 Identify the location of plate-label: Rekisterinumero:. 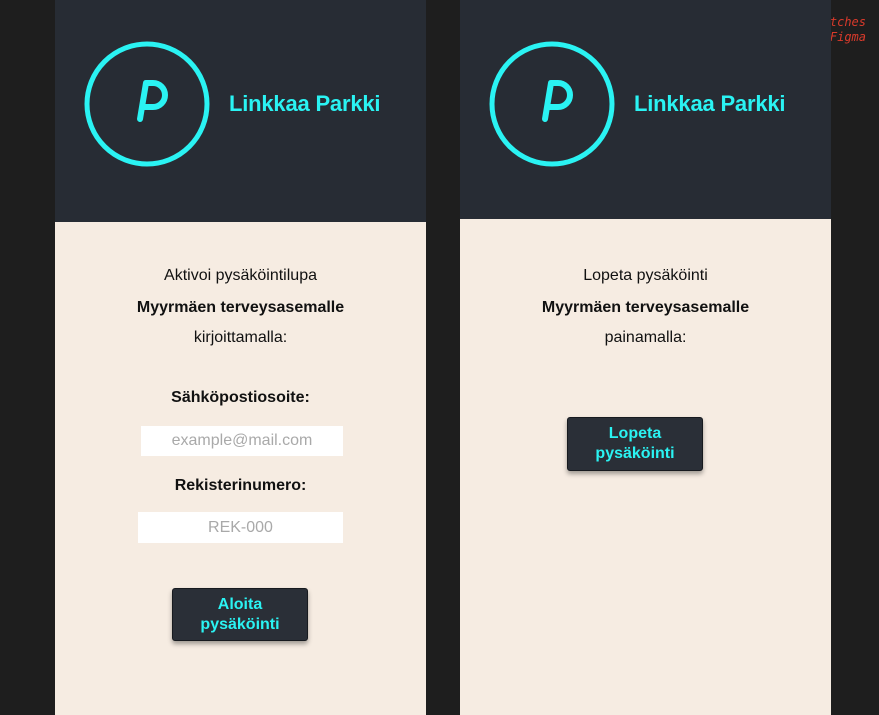
(240, 485).